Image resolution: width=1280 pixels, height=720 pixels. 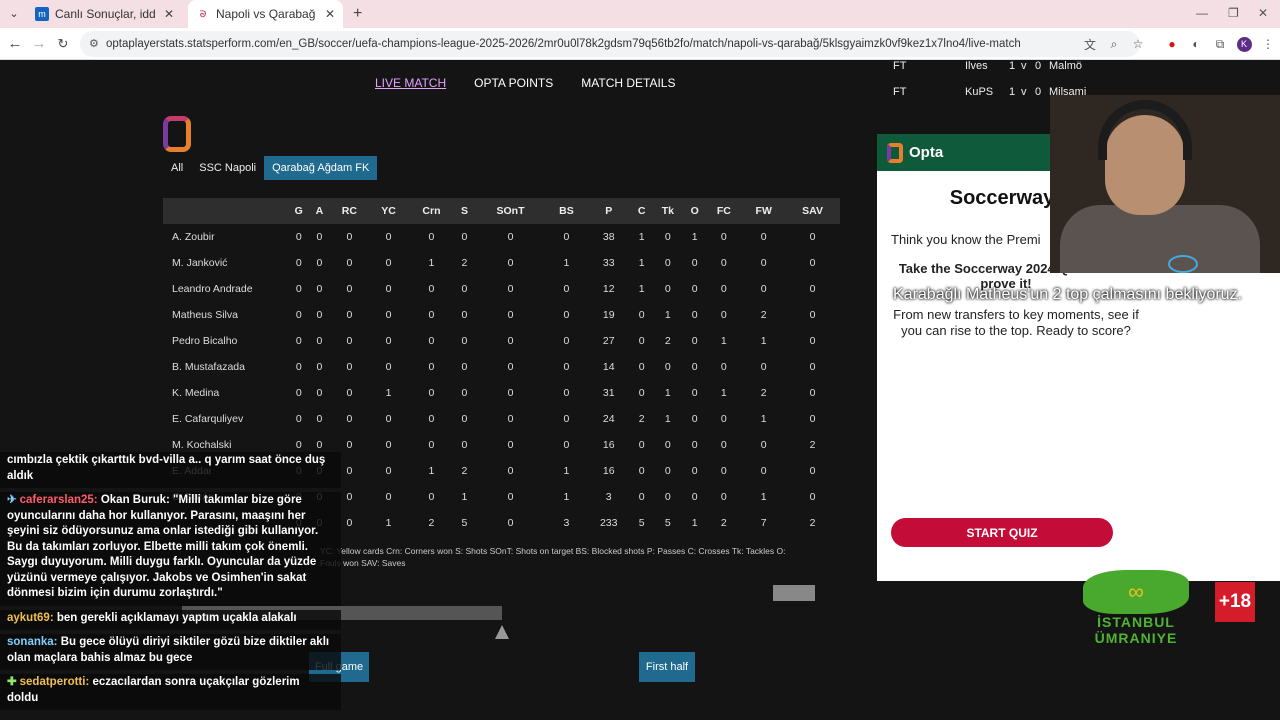 What do you see at coordinates (14, 14) in the screenshot?
I see `tab-search-icon: ⌄` at bounding box center [14, 14].